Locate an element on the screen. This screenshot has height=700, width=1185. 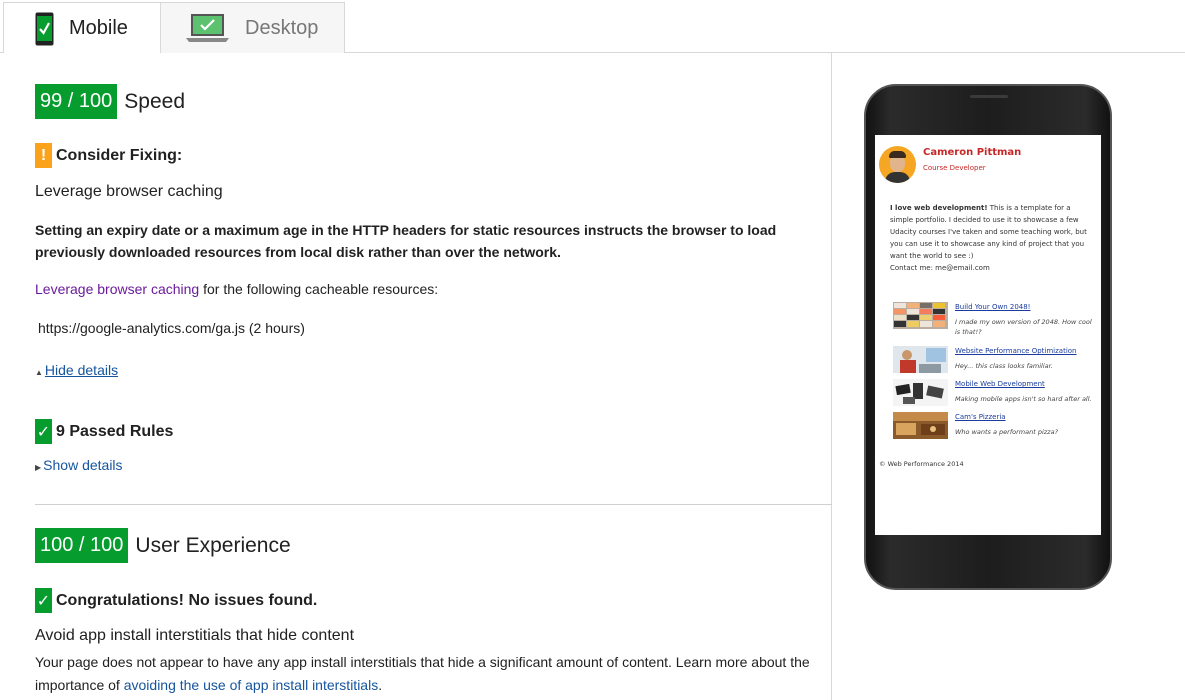
preview-project-title: Website Performance Optimization is located at coordinates (1016, 351).